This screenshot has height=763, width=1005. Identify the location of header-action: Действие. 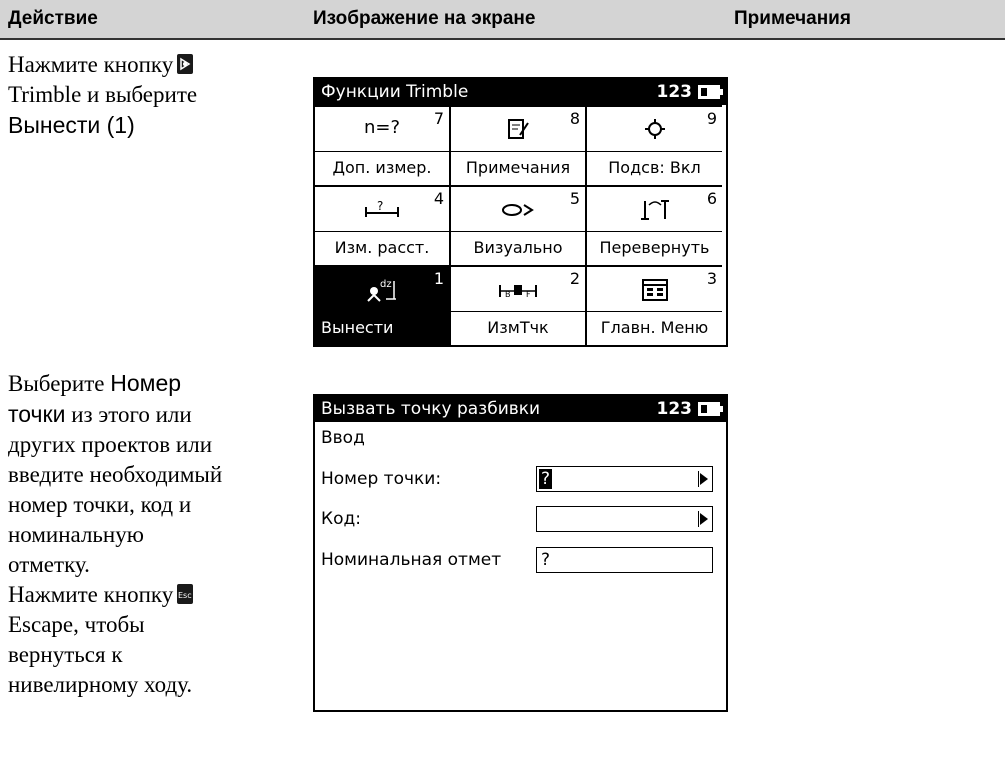
(53, 18).